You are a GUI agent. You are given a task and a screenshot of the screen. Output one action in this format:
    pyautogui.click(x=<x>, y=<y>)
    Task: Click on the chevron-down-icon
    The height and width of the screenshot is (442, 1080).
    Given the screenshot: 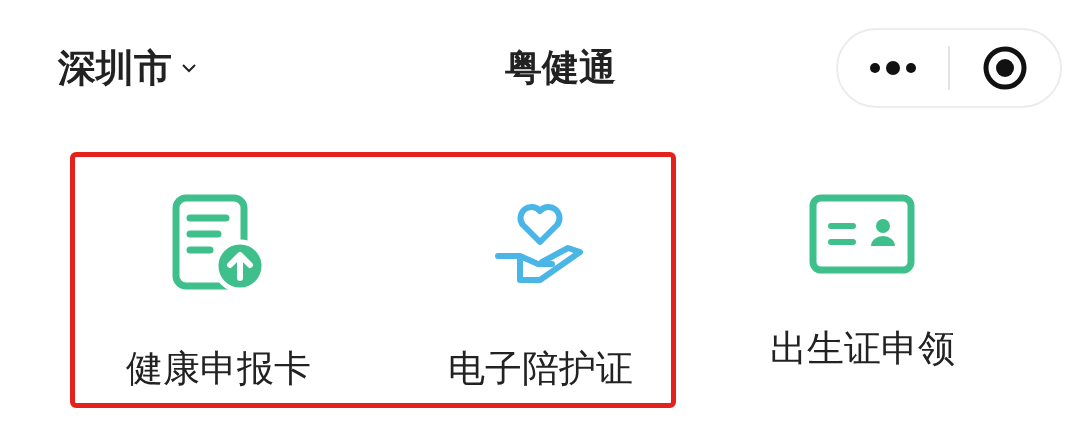 What is the action you would take?
    pyautogui.click(x=189, y=68)
    